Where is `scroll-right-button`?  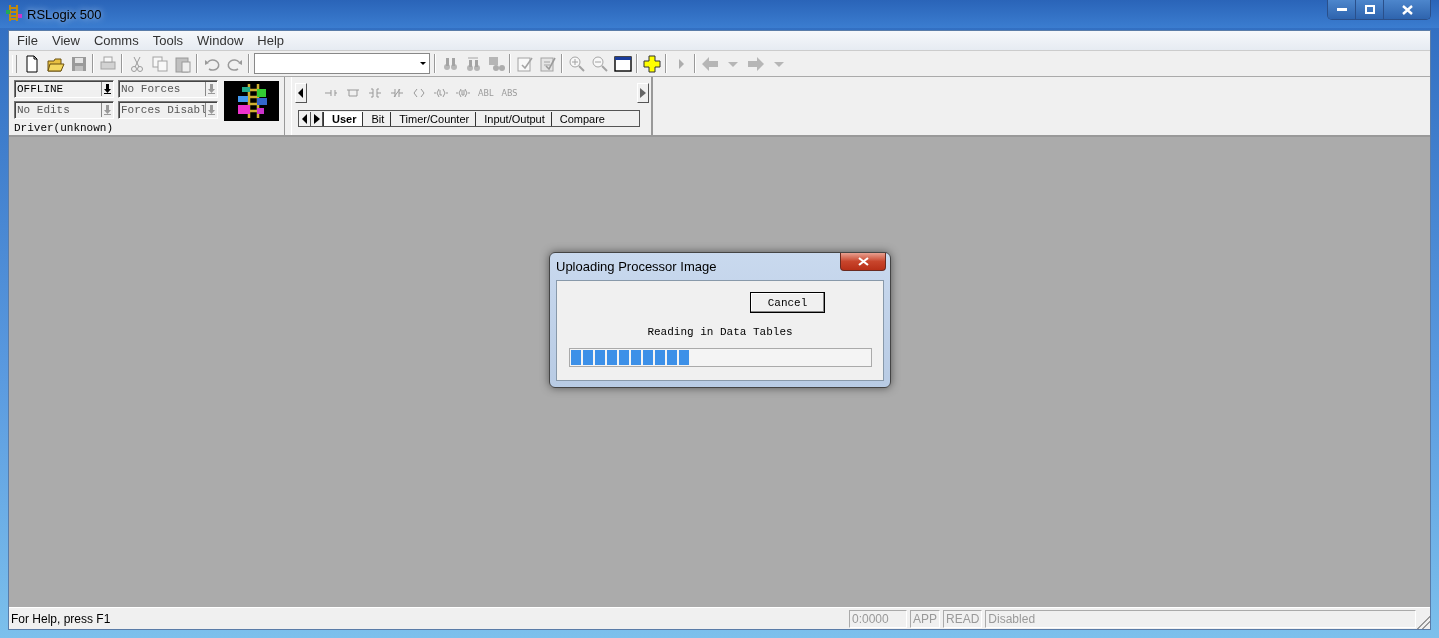
scroll-right-button is located at coordinates (317, 119).